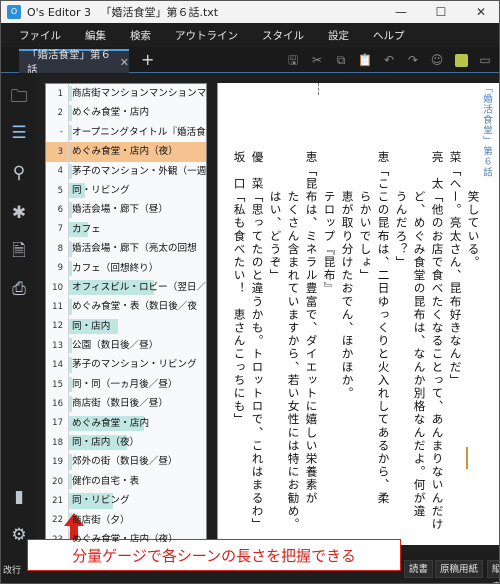 The image size is (500, 584). Describe the element at coordinates (467, 458) in the screenshot. I see `cursor-mark` at that location.